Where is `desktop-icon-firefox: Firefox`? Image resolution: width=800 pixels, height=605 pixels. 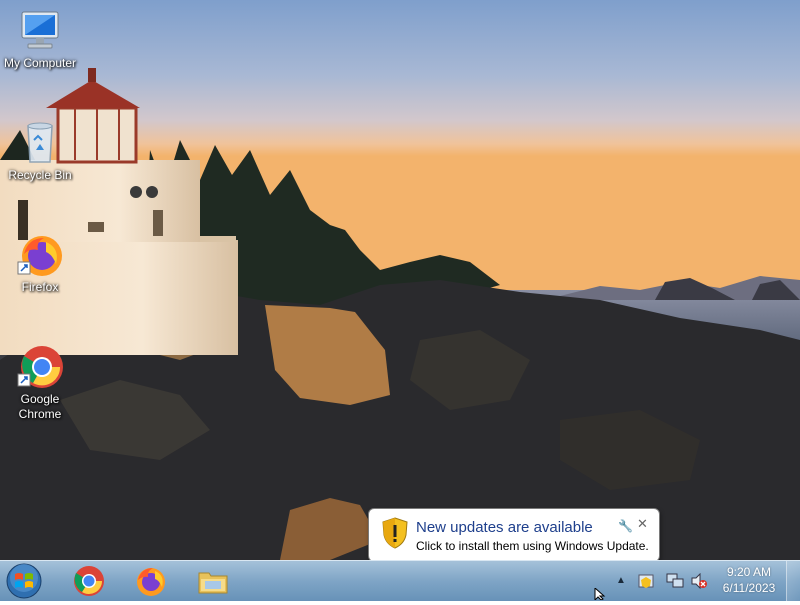
desktop-icon-firefox: Firefox is located at coordinates (40, 263).